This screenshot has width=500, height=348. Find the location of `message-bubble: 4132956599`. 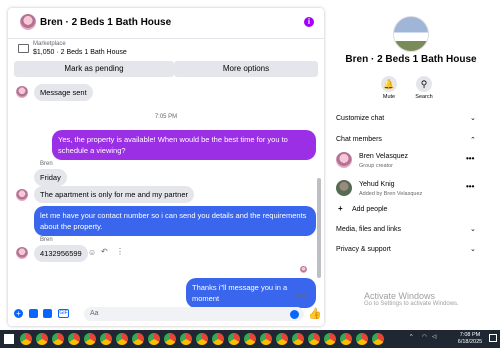

message-bubble: 4132956599 is located at coordinates (61, 253).